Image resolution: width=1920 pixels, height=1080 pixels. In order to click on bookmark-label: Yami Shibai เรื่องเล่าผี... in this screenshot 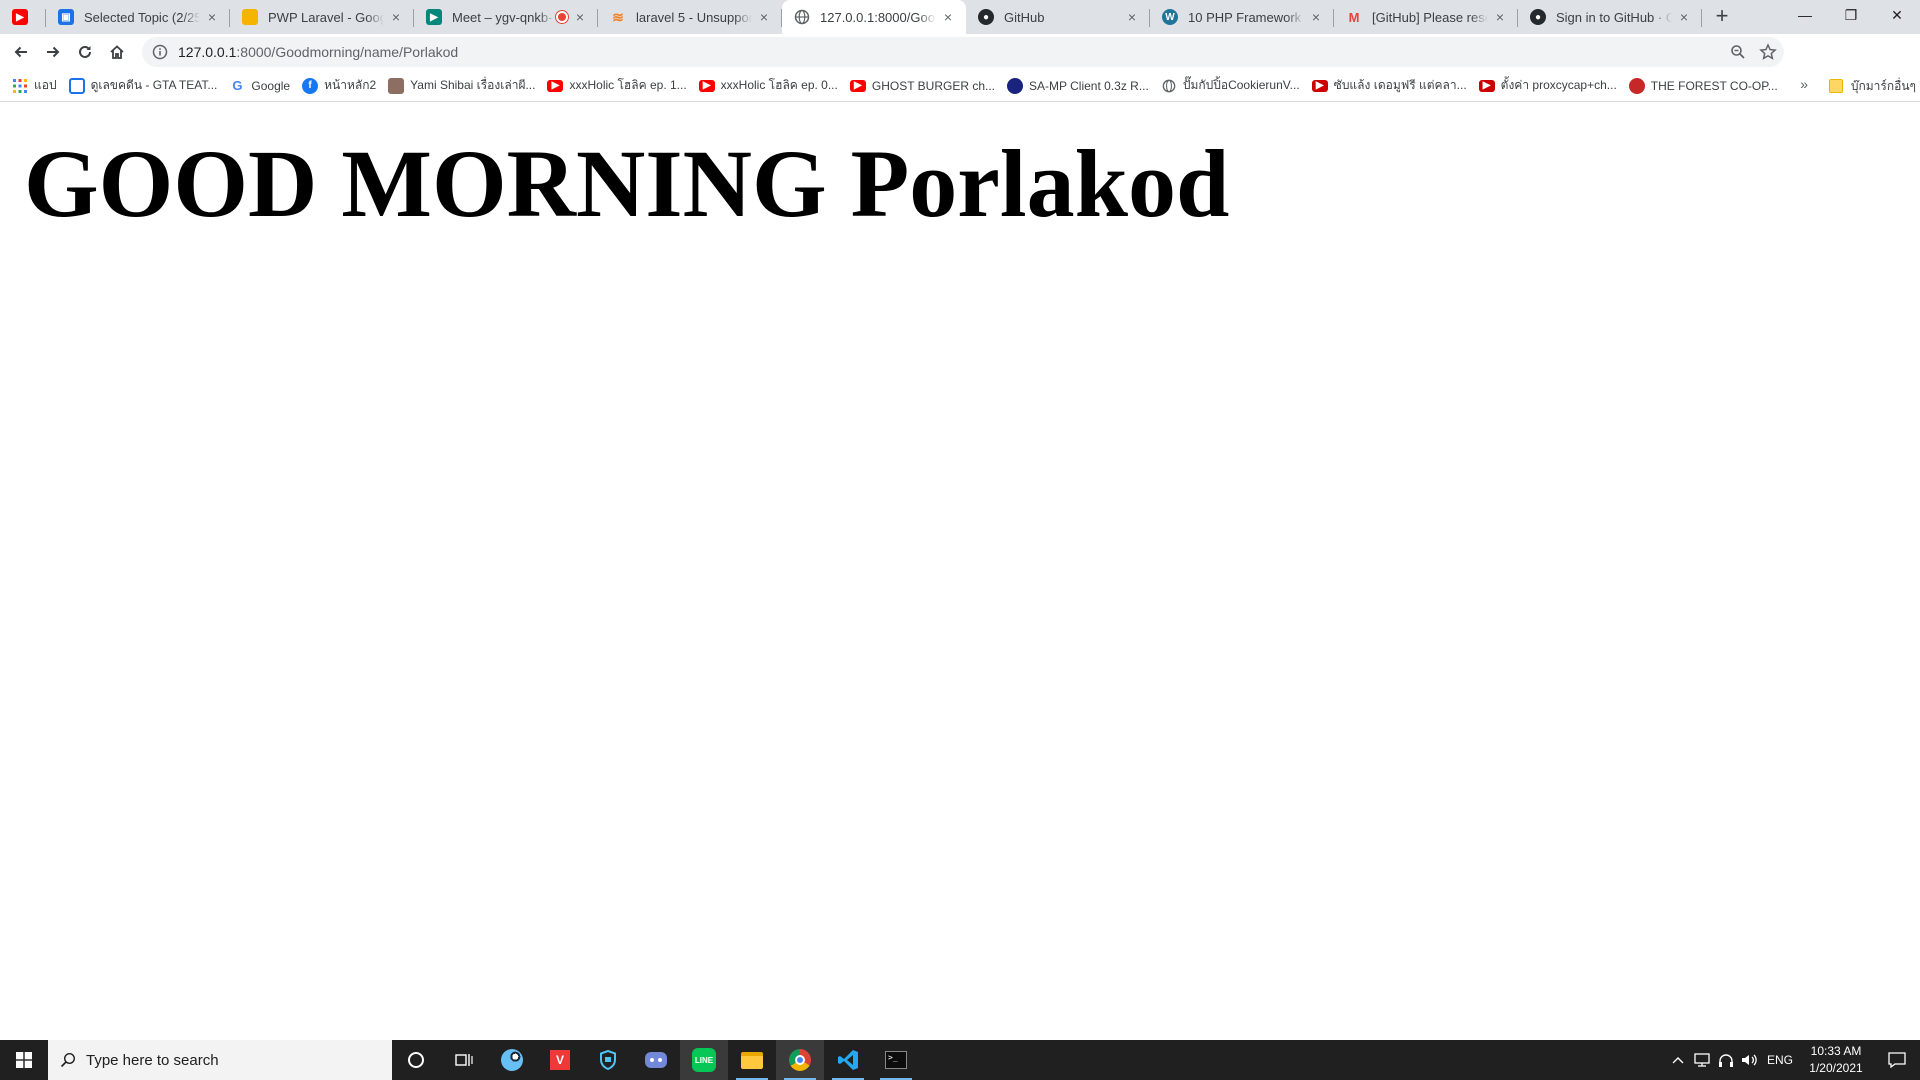, I will do `click(473, 85)`.